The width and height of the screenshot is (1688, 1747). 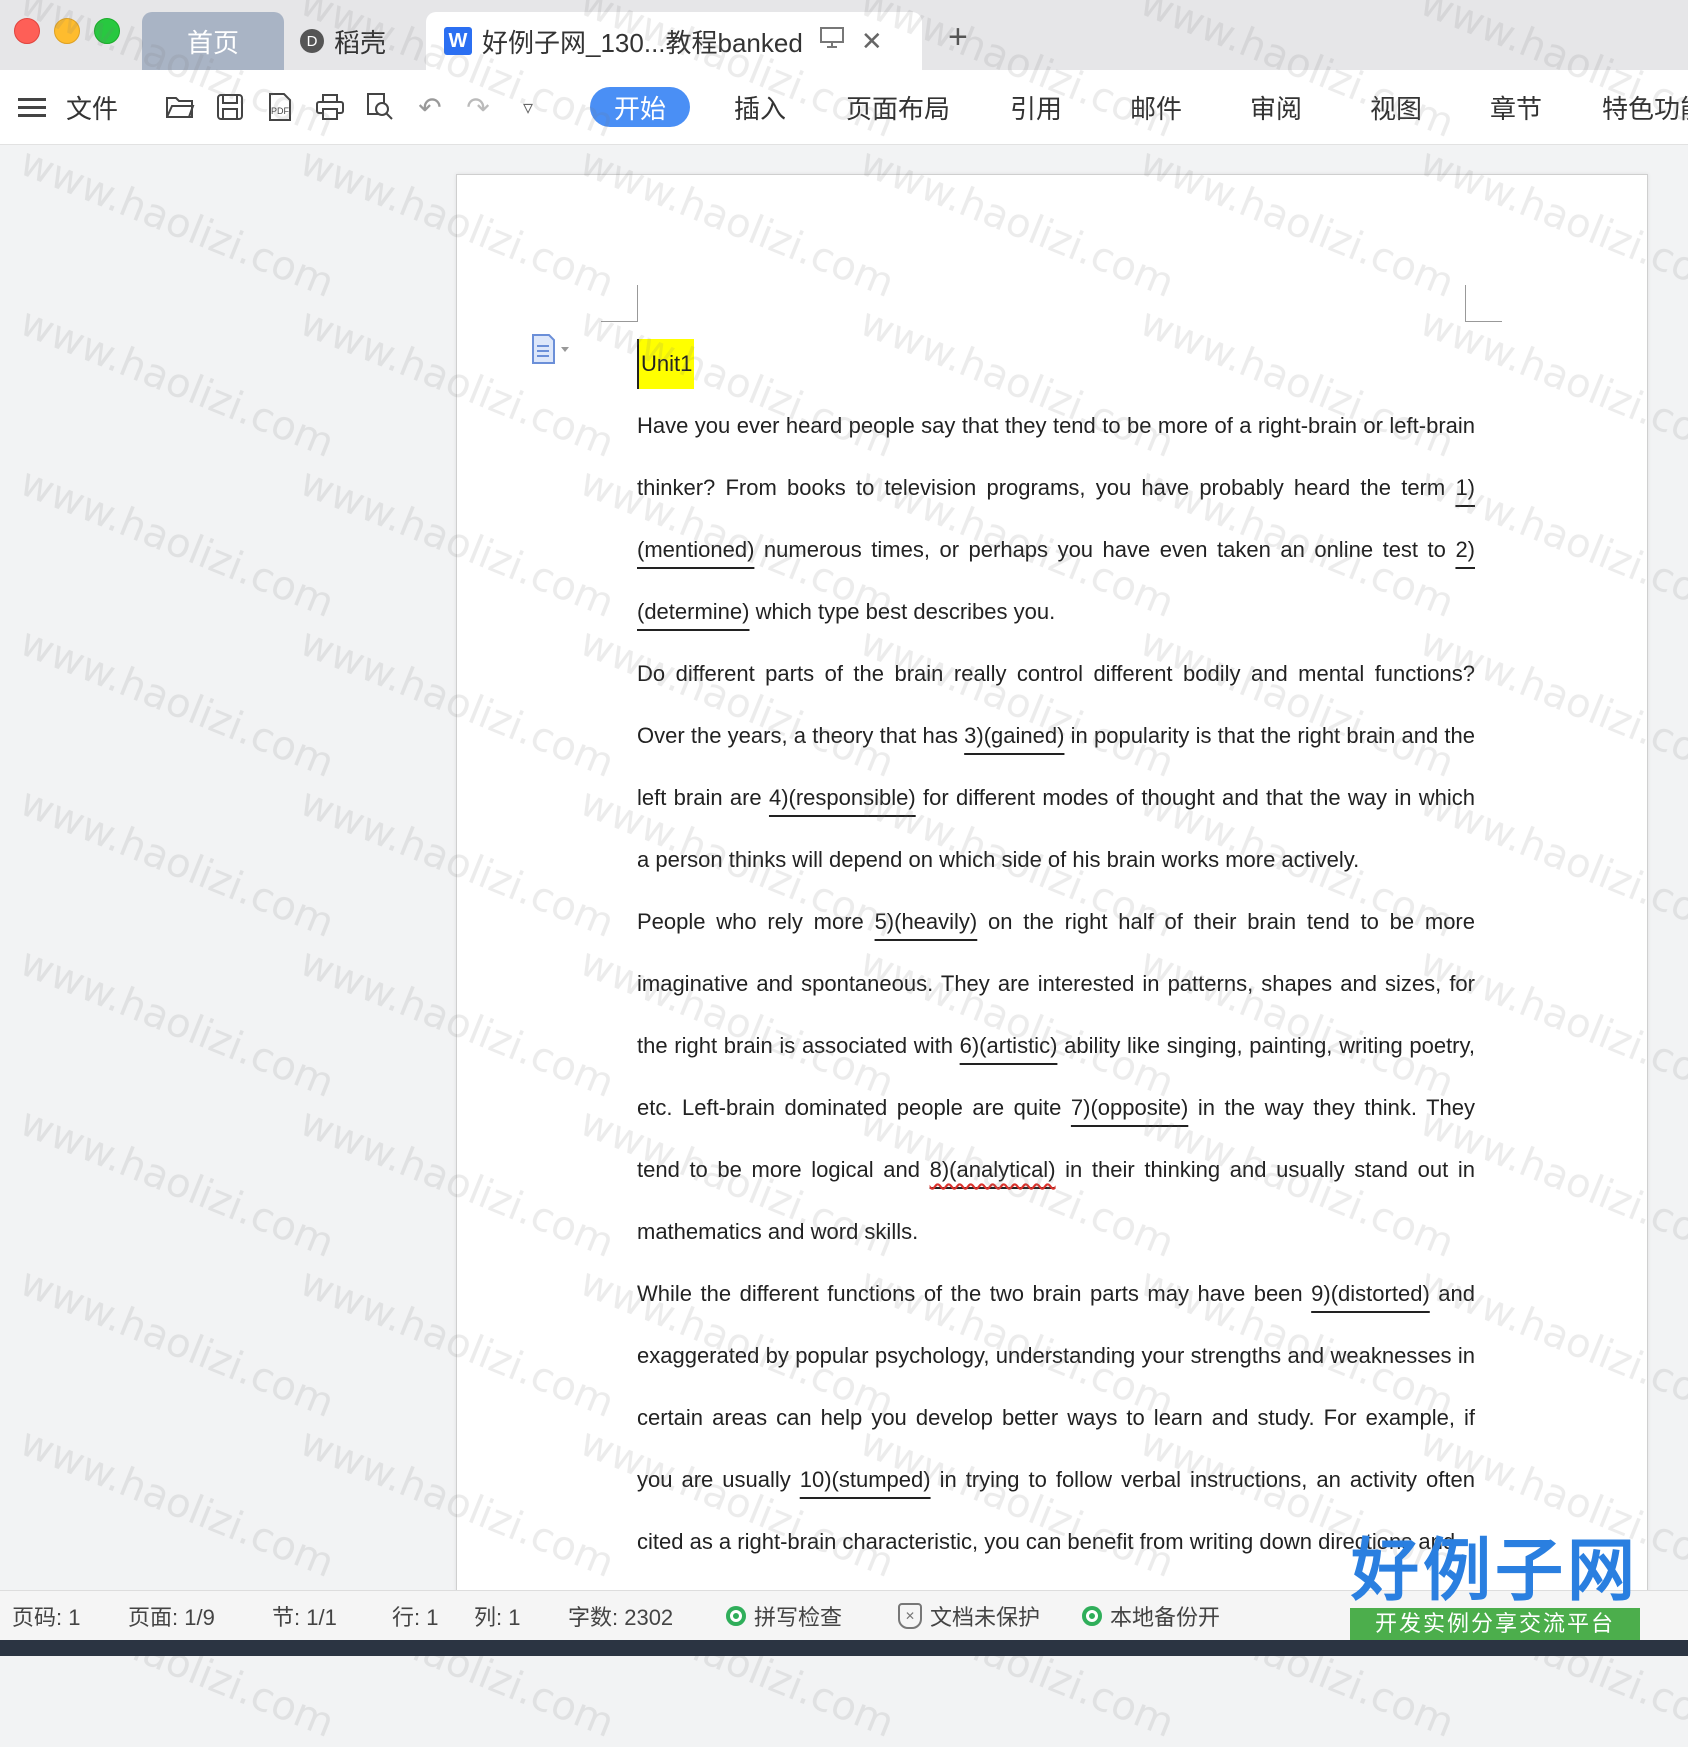 I want to click on ribbon-tab-view: 视图, so click(x=1396, y=107).